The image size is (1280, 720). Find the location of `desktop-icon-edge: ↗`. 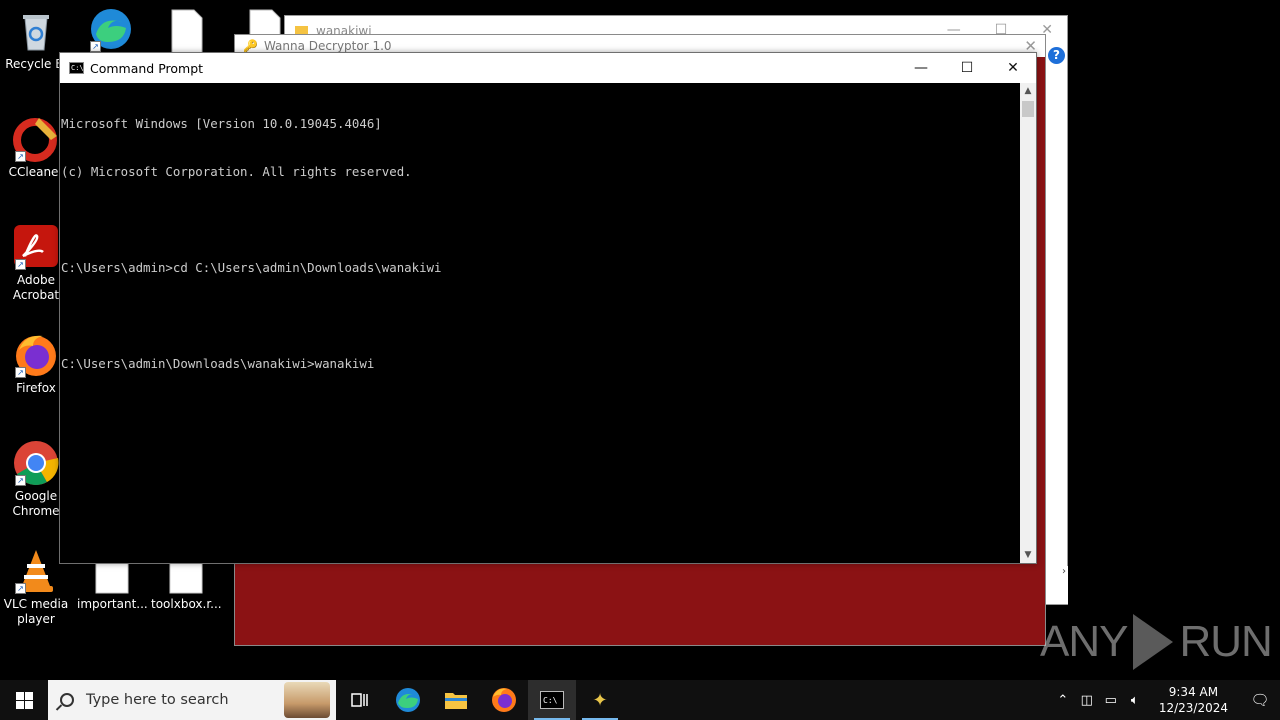

desktop-icon-edge: ↗ is located at coordinates (111, 30).